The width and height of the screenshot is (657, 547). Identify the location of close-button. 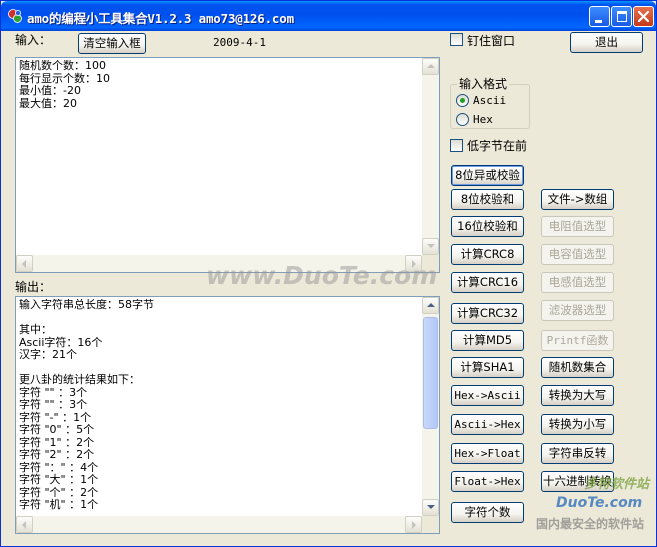
(643, 16).